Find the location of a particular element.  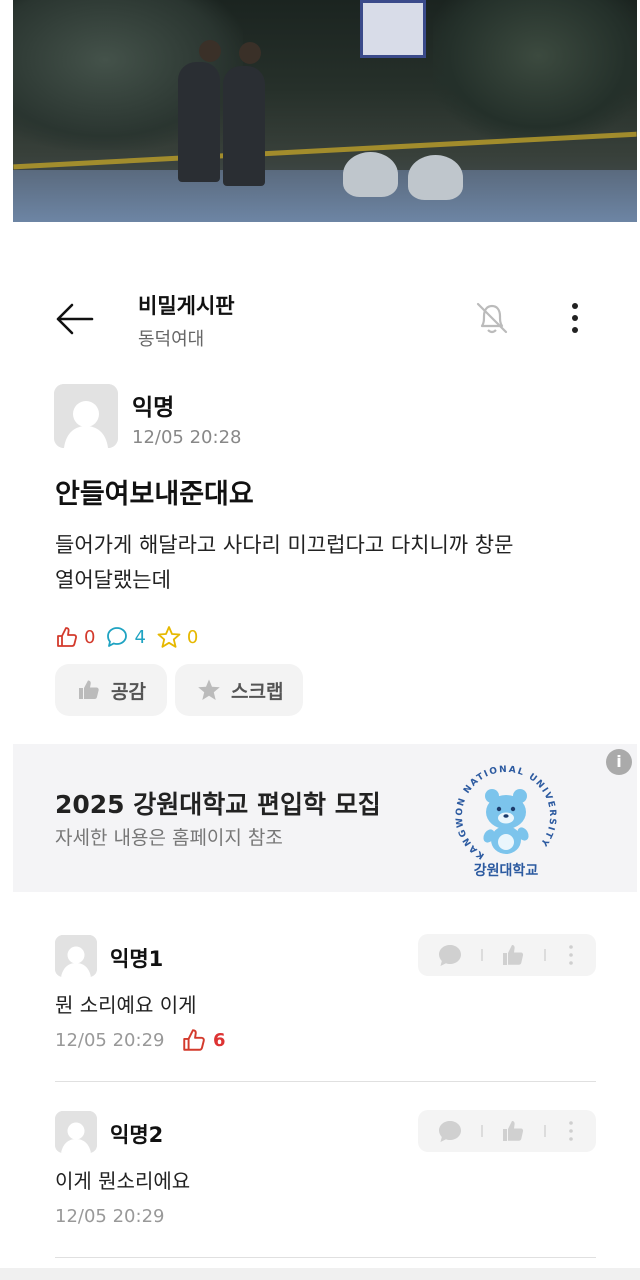

logo-name: 강원대학교 is located at coordinates (506, 871).